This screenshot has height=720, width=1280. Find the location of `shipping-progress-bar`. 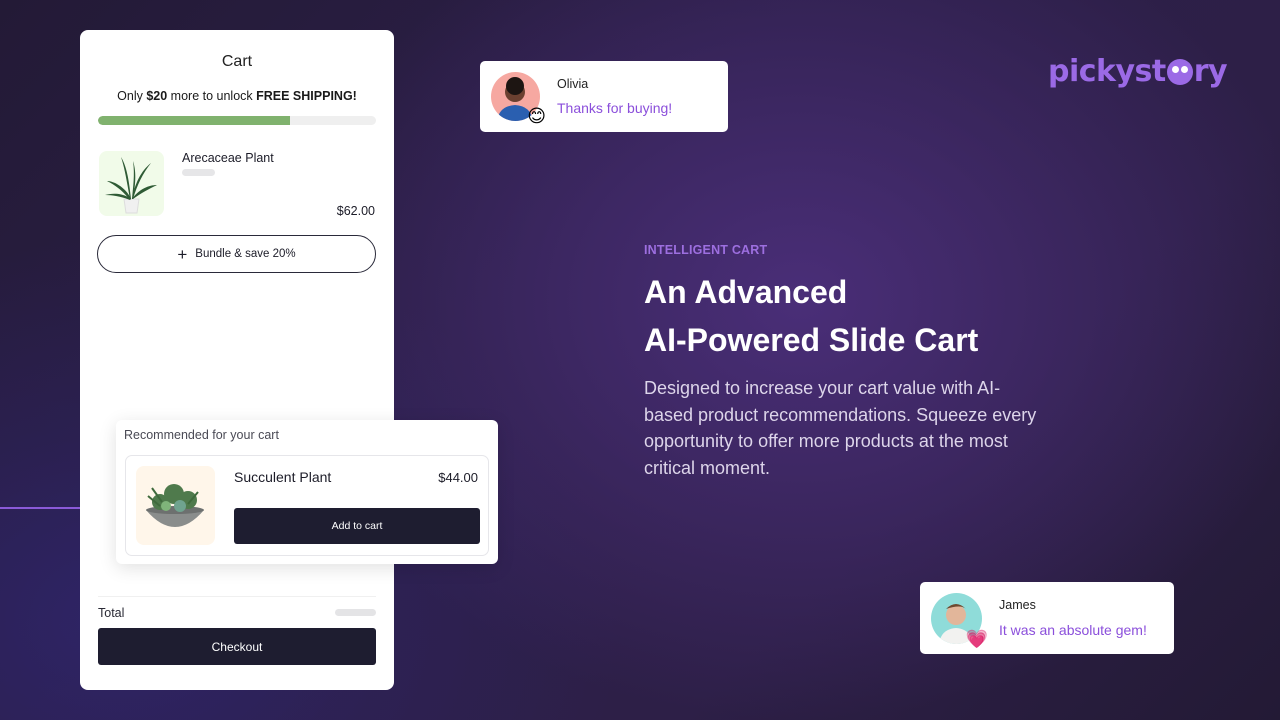

shipping-progress-bar is located at coordinates (237, 120).